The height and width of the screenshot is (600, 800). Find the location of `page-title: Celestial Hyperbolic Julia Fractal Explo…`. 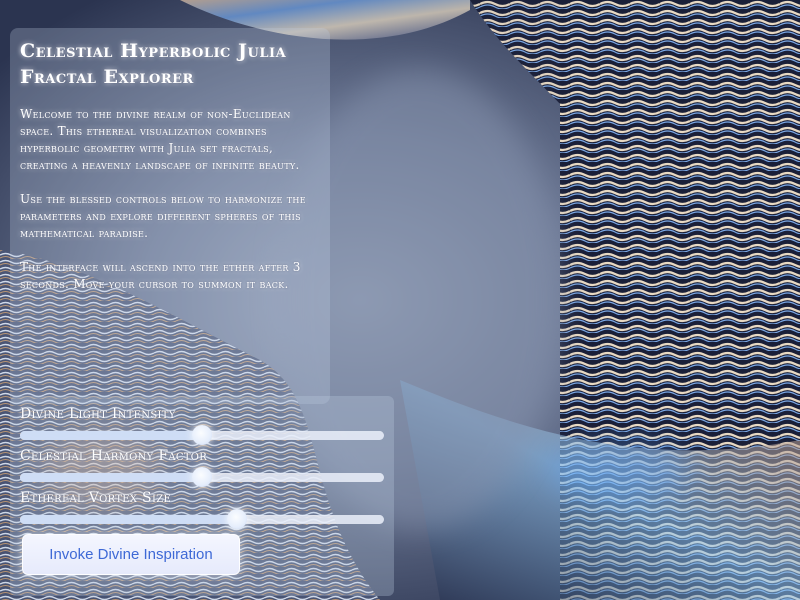

page-title: Celestial Hyperbolic Julia Fractal Explo… is located at coordinates (153, 64).